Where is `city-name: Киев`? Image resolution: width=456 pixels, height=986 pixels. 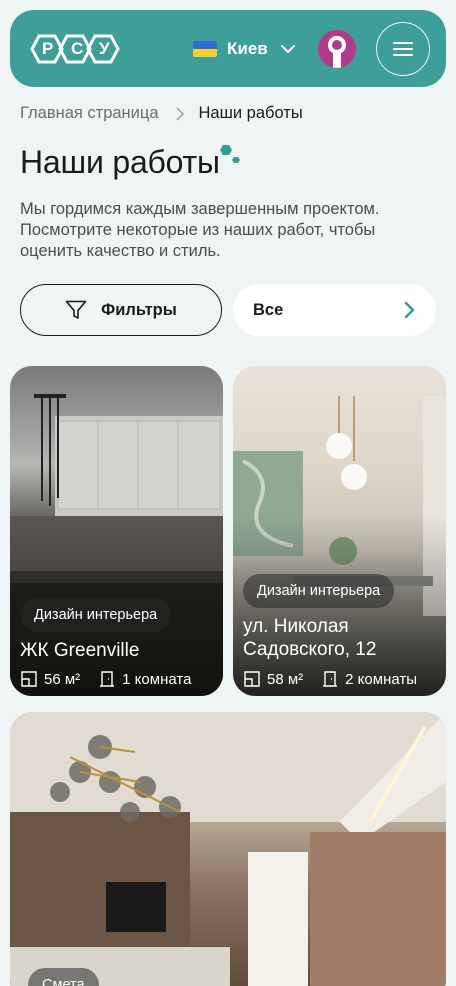
city-name: Киев is located at coordinates (247, 48).